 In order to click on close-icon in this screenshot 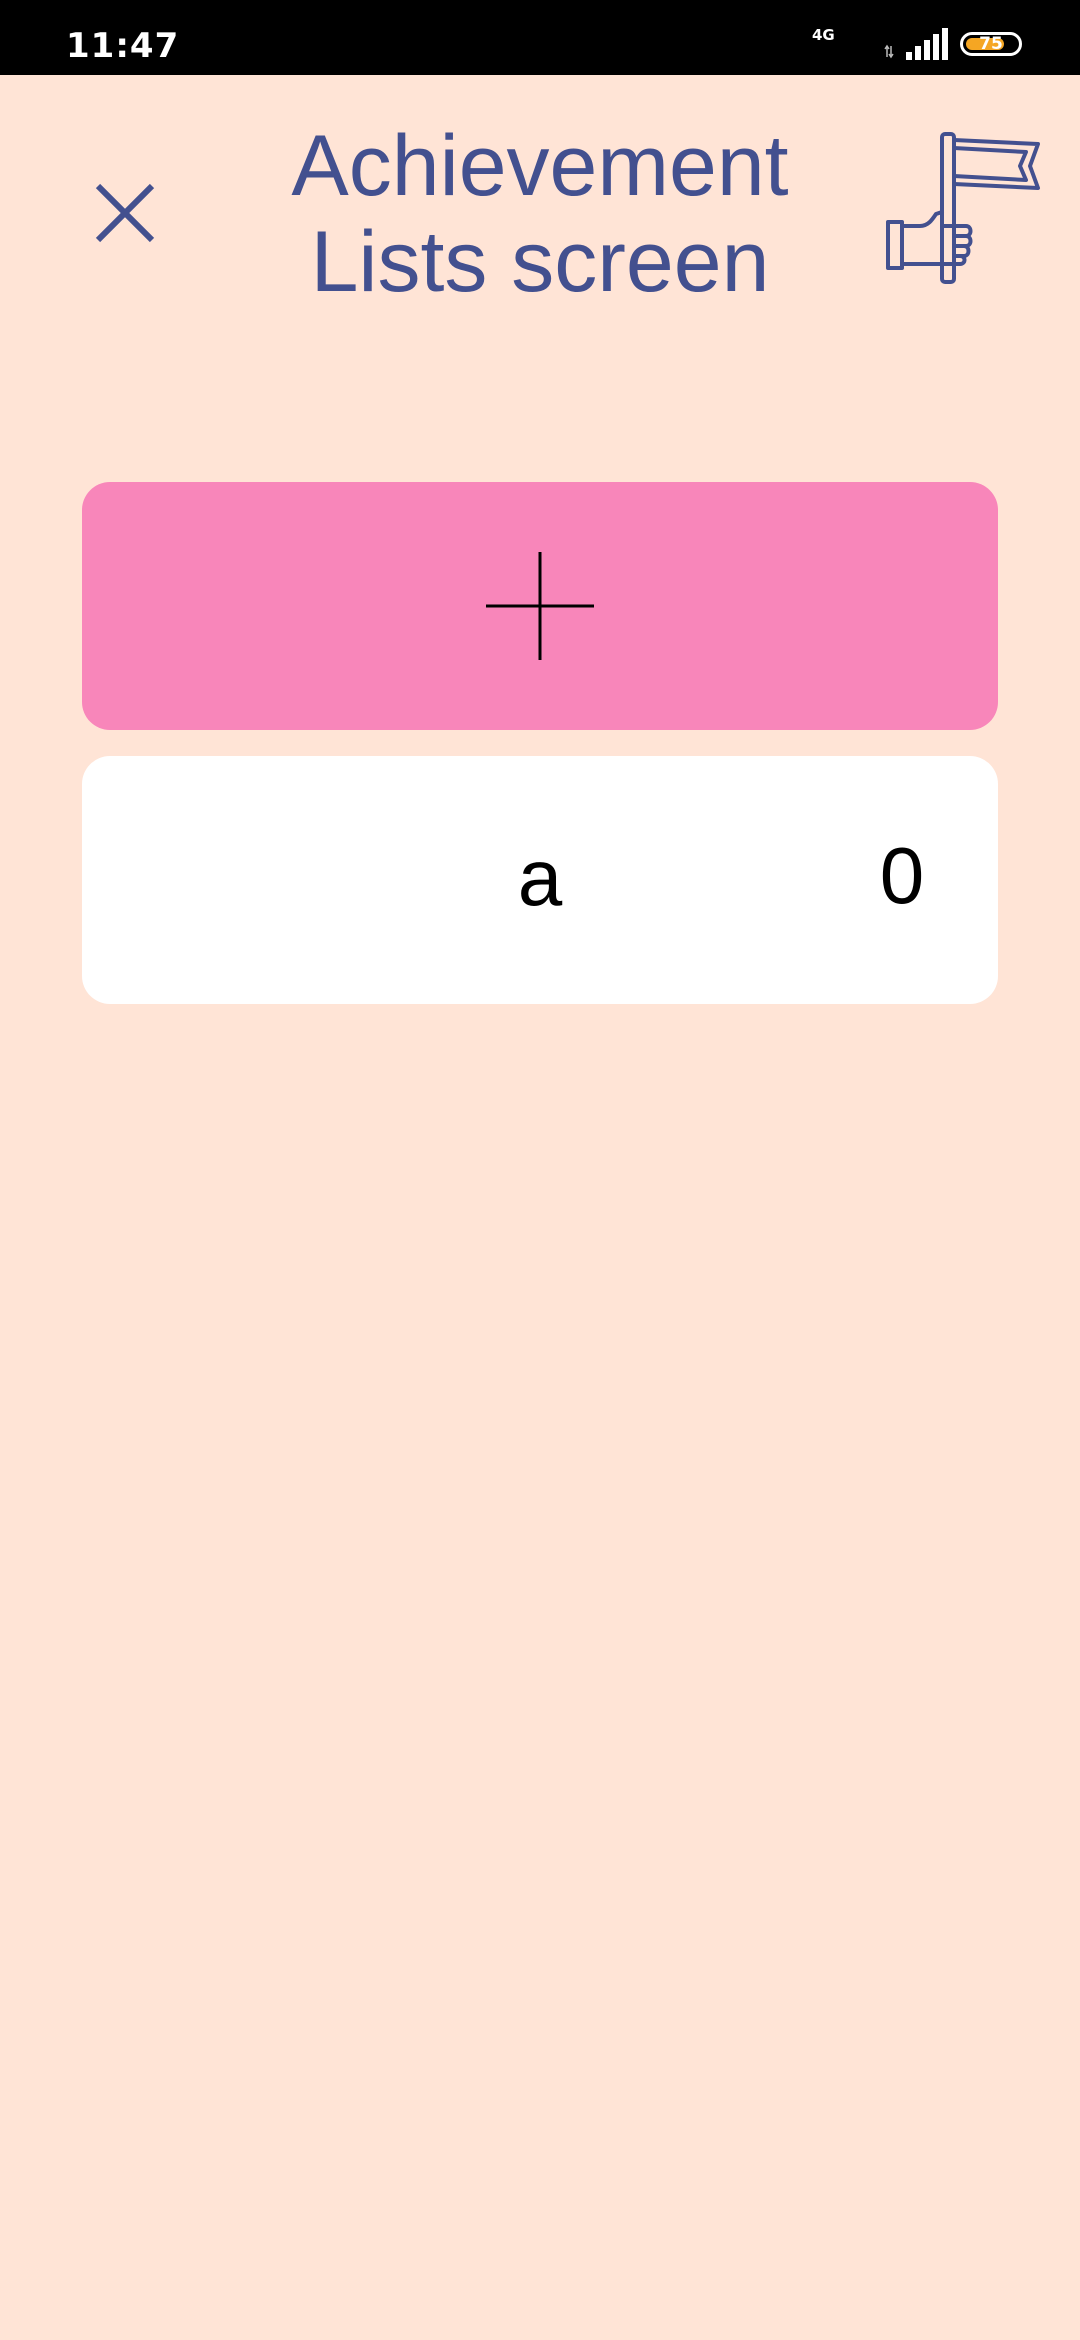, I will do `click(125, 213)`.